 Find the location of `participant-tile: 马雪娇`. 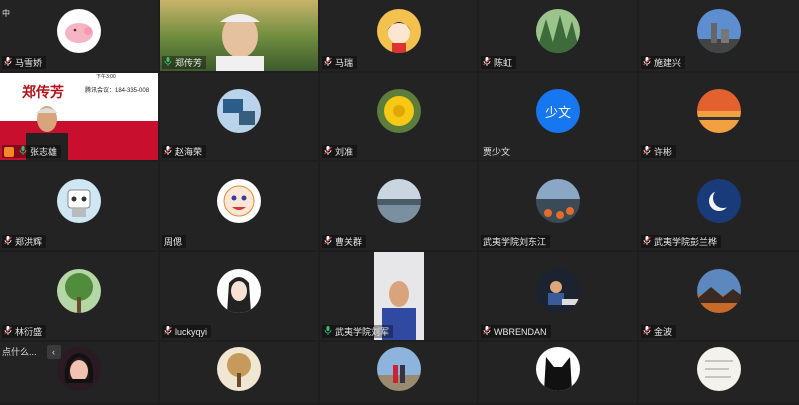

participant-tile: 马雪娇 is located at coordinates (79, 35).